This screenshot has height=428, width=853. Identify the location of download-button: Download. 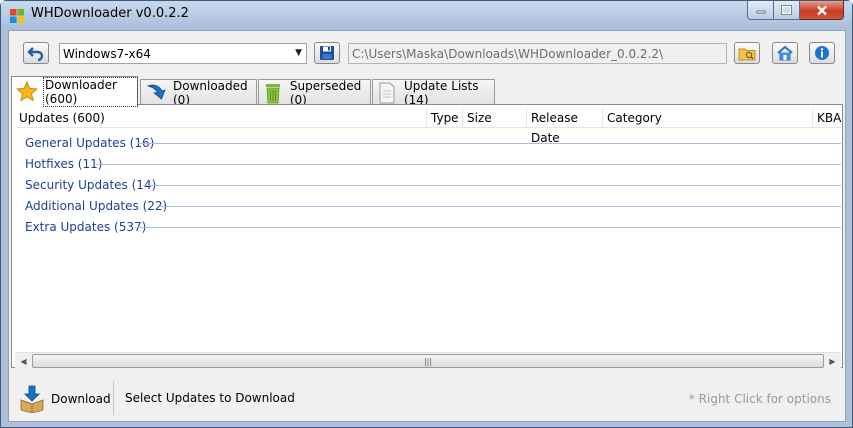
(65, 399).